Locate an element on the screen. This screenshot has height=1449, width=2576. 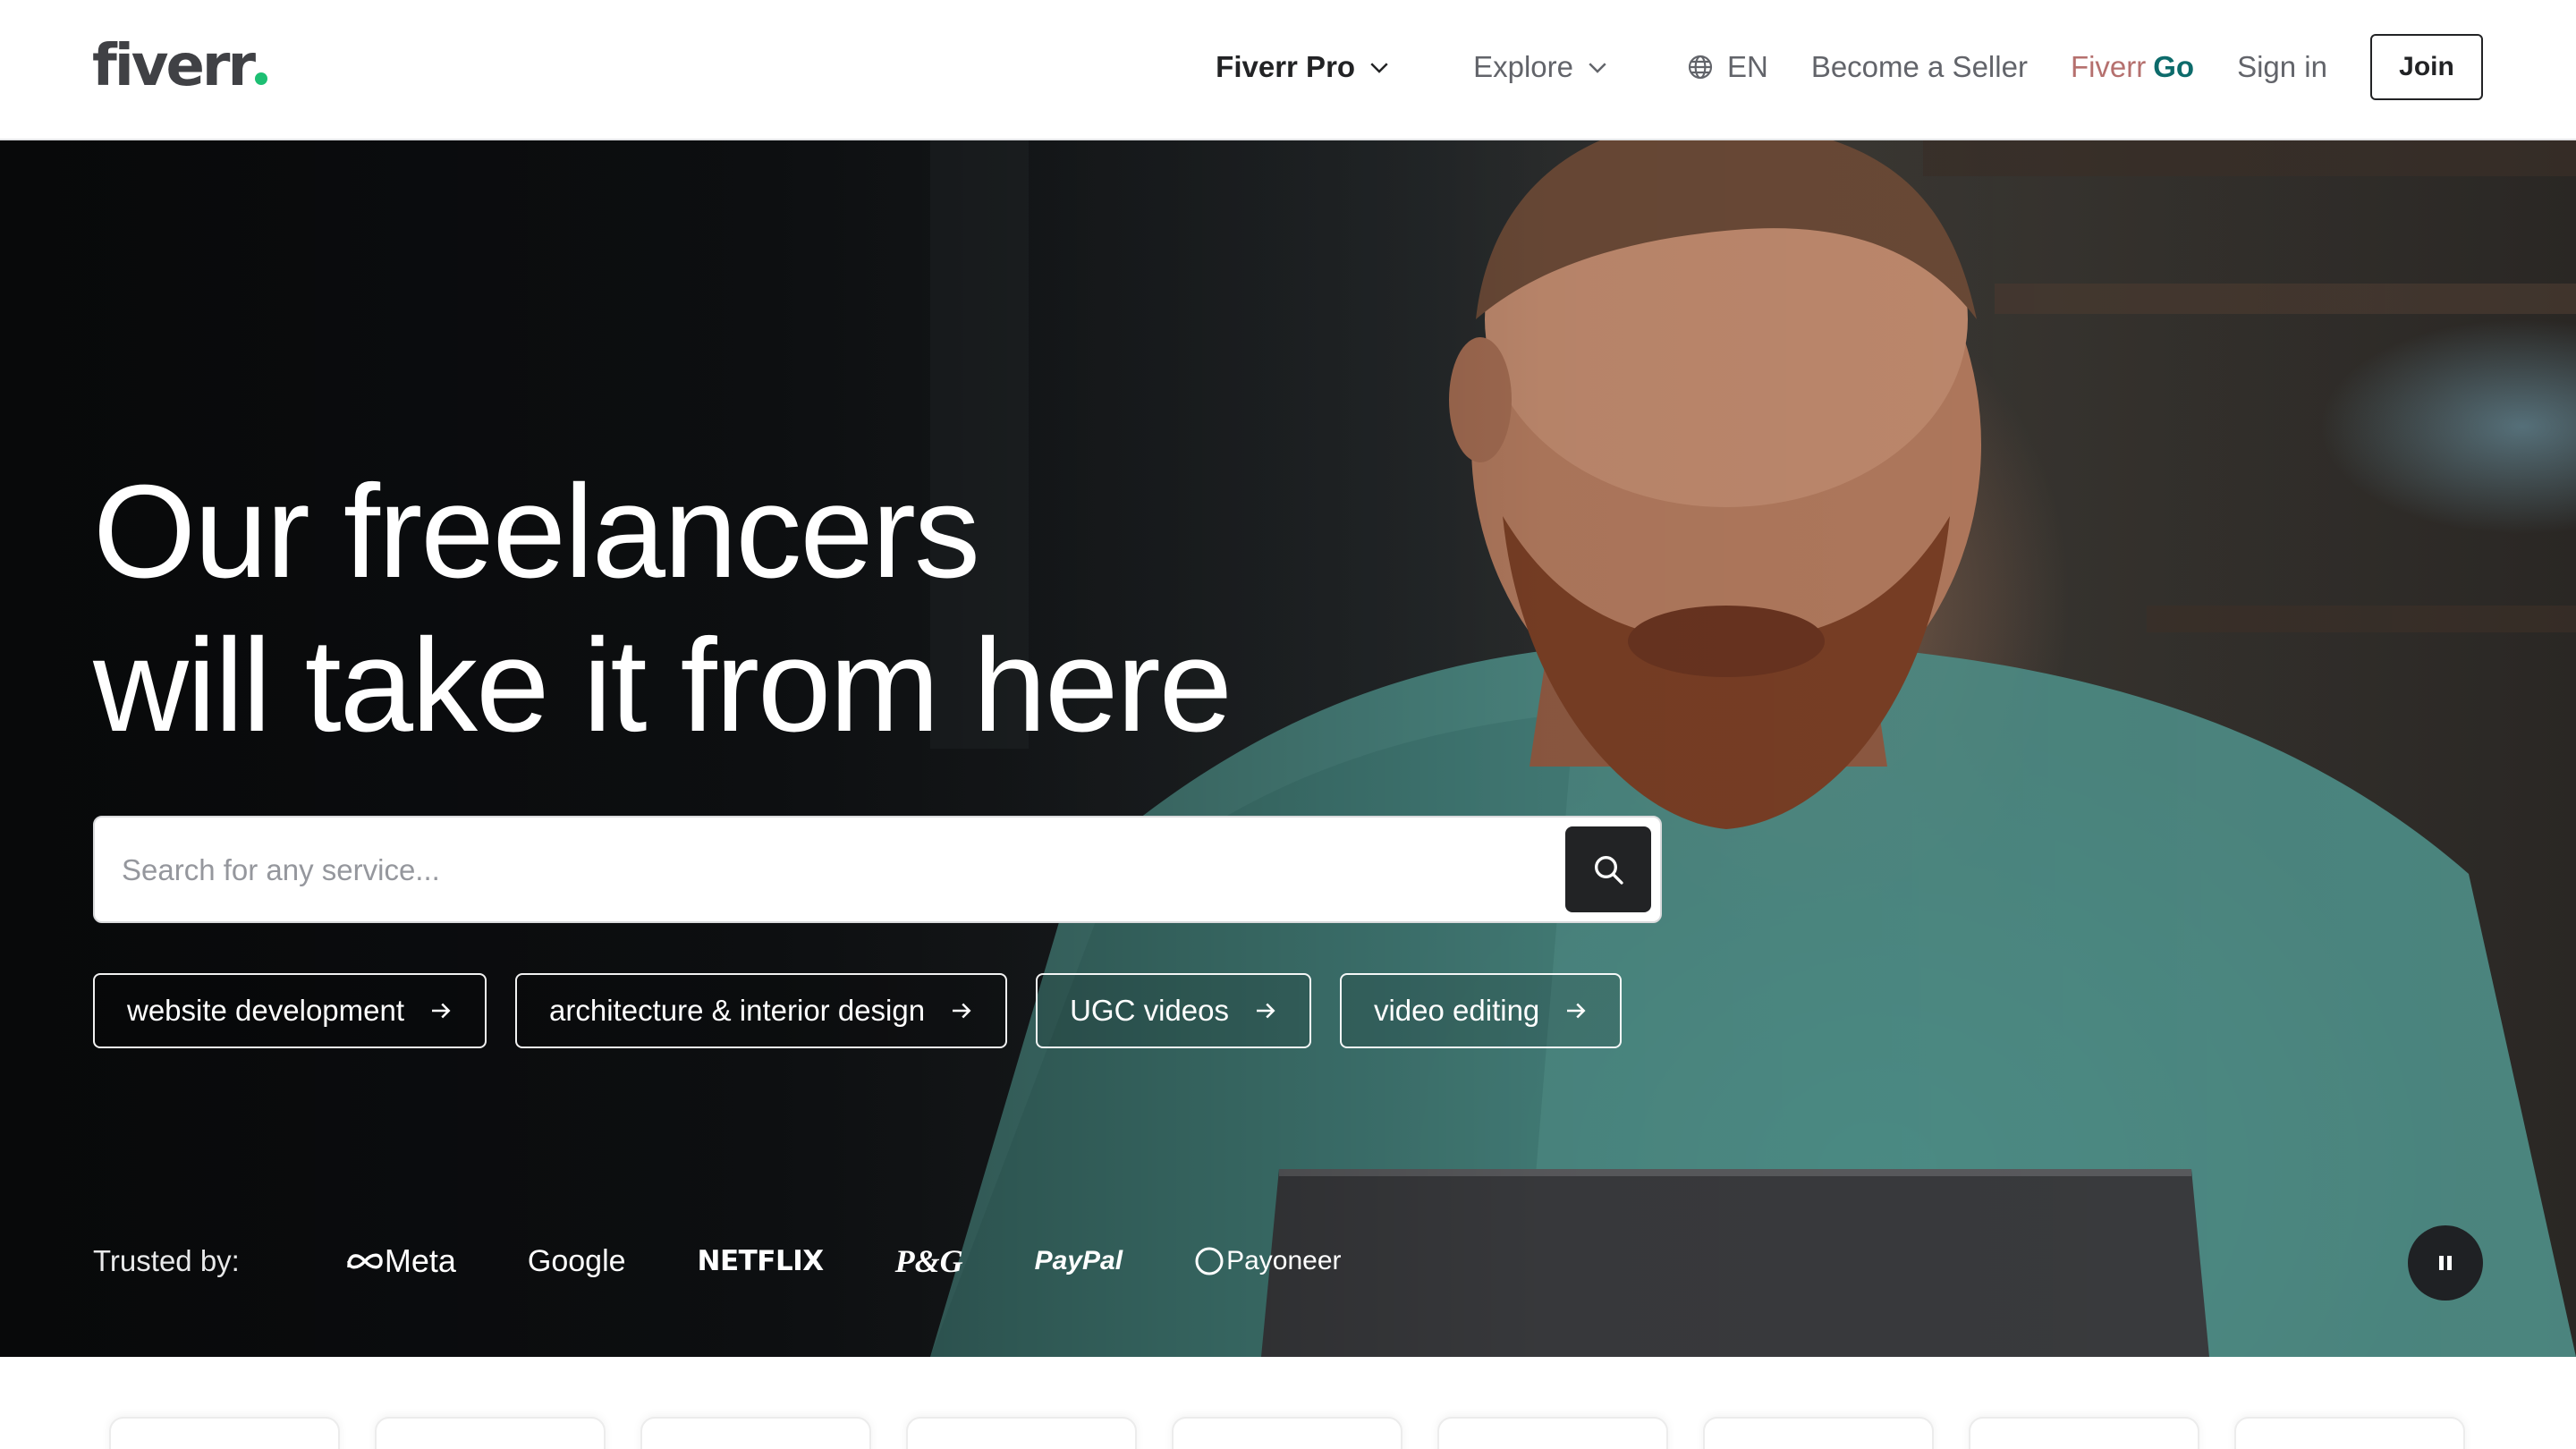
hero-headline: Our freelancers will take it from here is located at coordinates (663, 609).